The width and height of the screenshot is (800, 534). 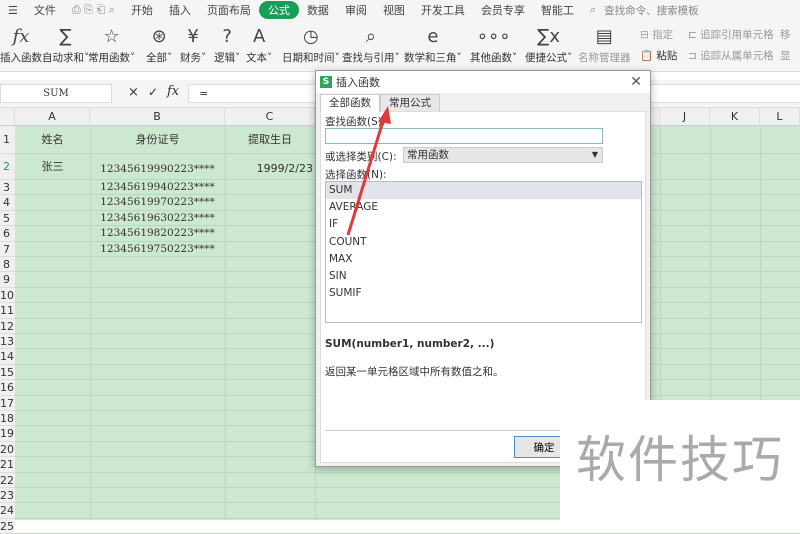 I want to click on cell: 12345619820223****, so click(x=157, y=233).